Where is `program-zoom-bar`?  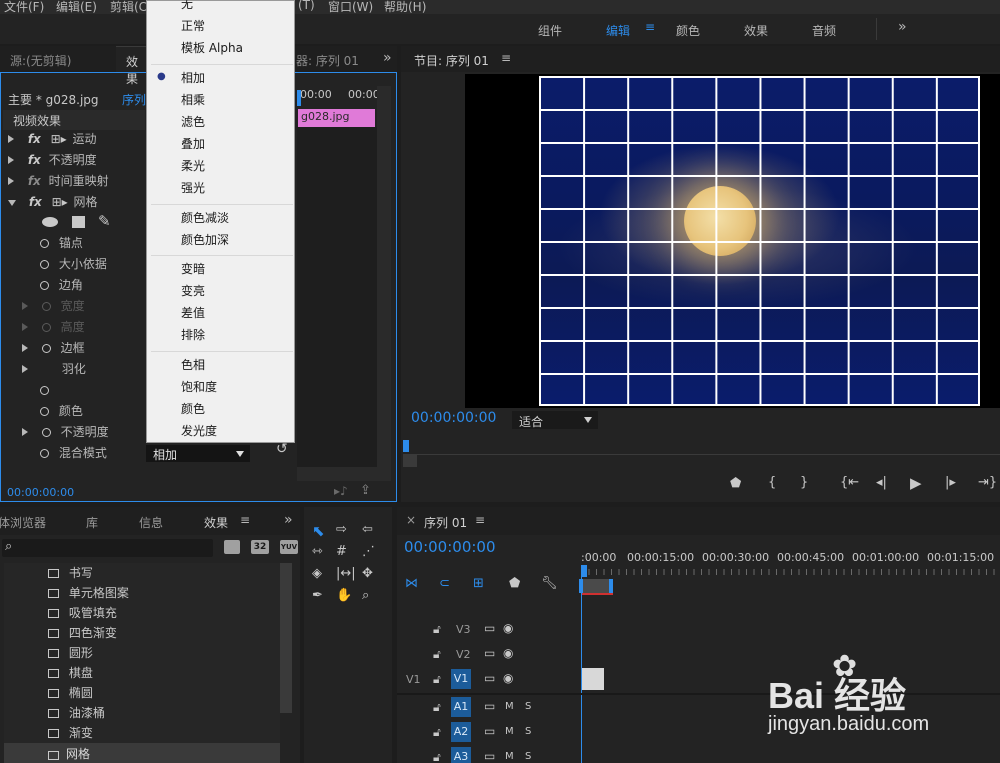 program-zoom-bar is located at coordinates (410, 461).